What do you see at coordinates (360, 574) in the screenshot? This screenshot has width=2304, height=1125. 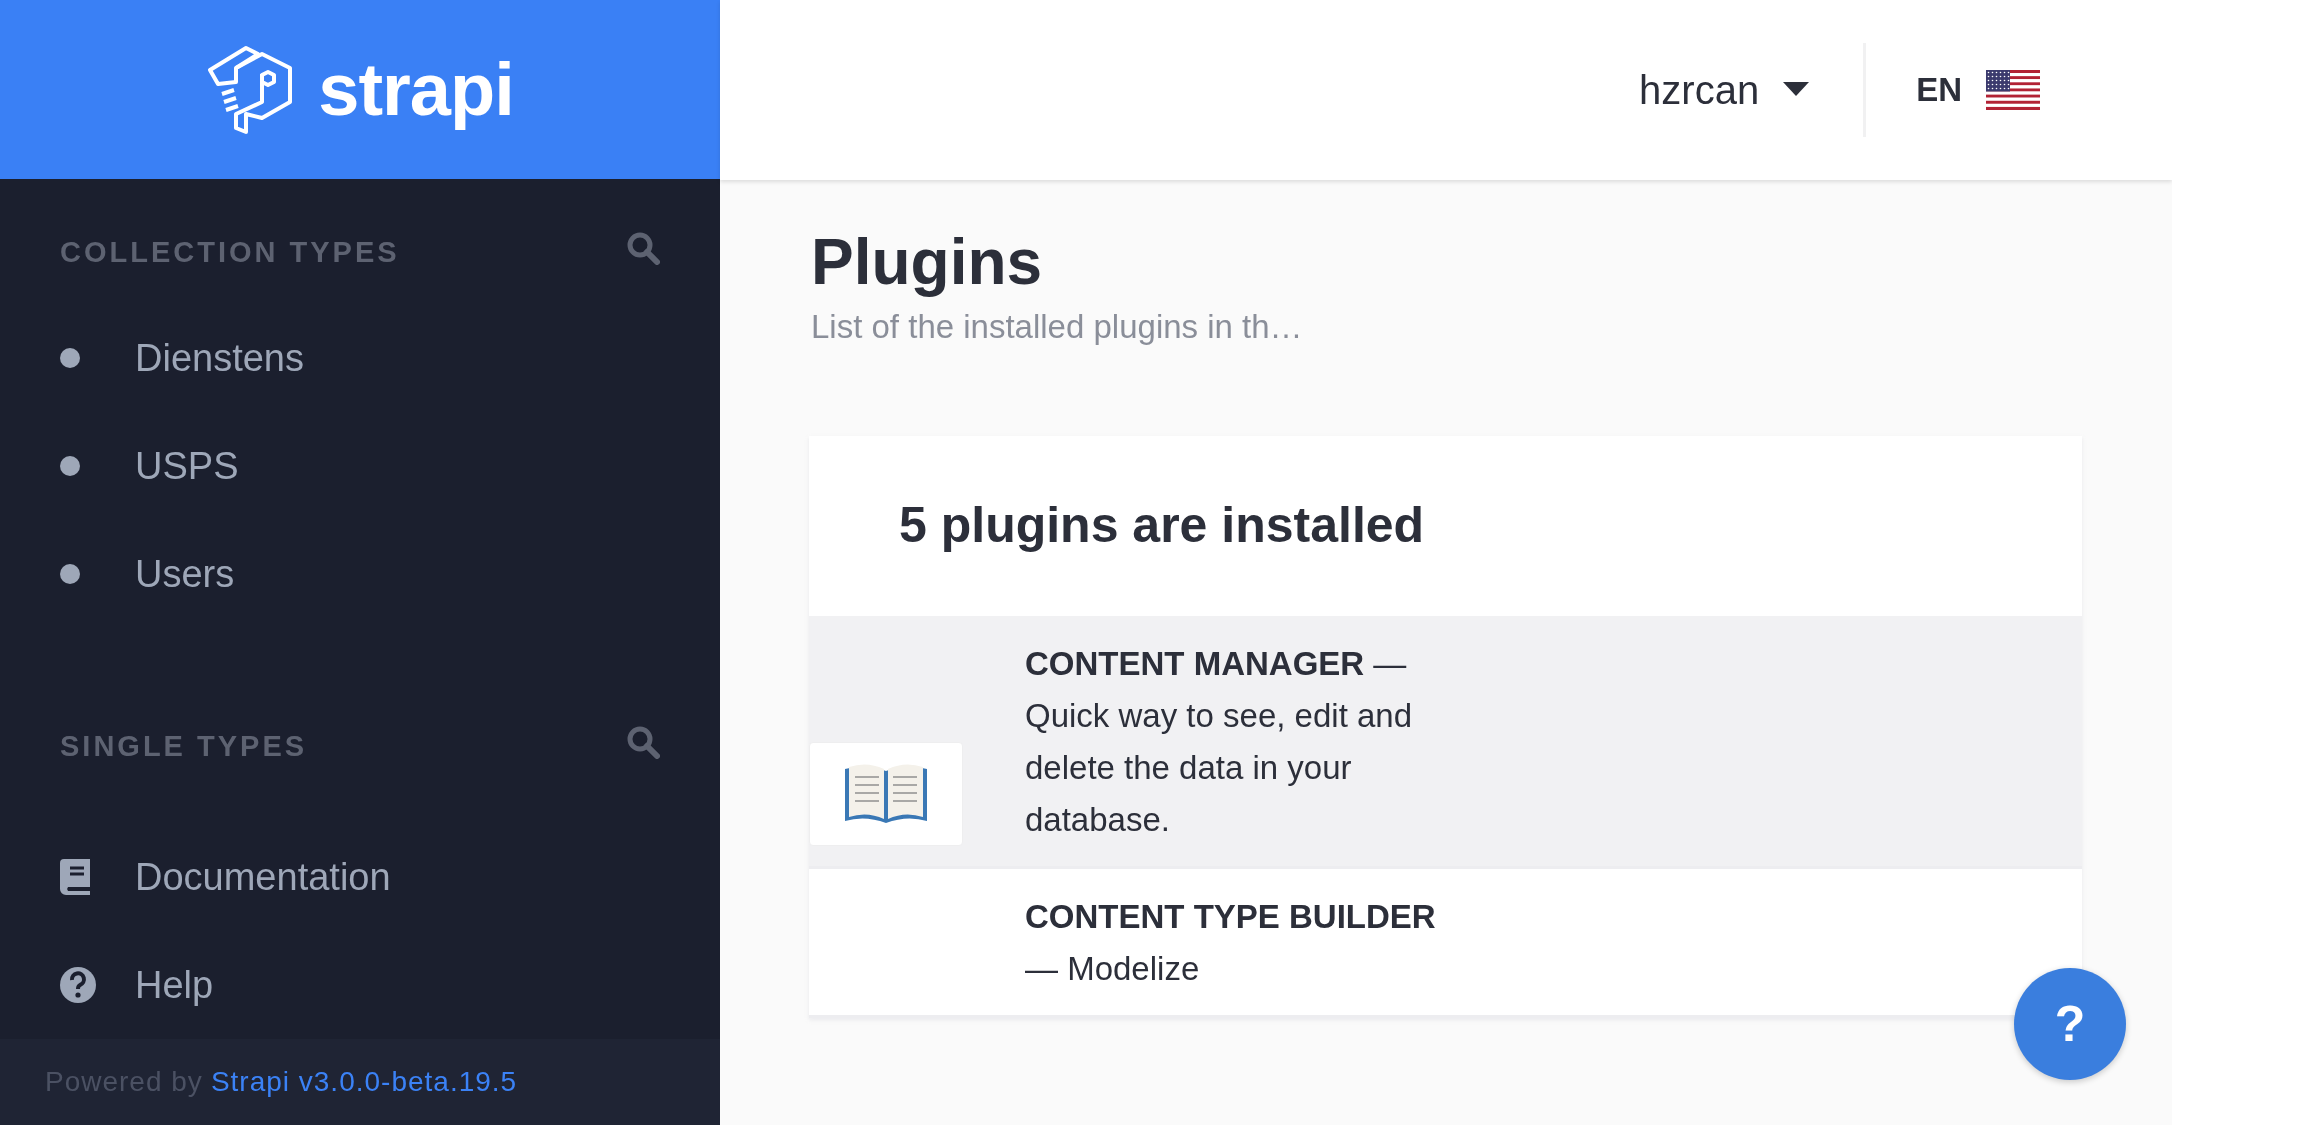 I see `sidebar-item: Users` at bounding box center [360, 574].